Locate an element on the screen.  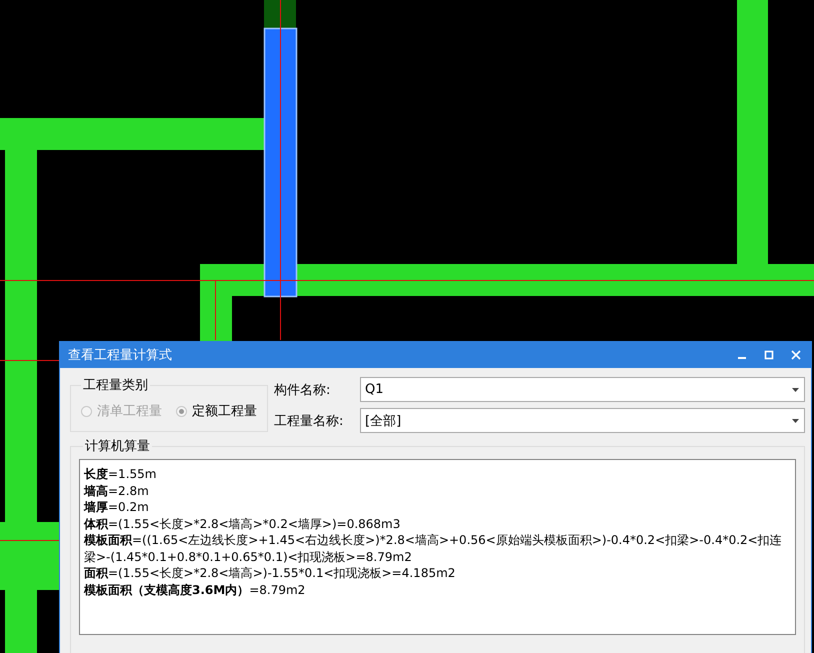
field-label: 工程量名称: is located at coordinates (309, 421).